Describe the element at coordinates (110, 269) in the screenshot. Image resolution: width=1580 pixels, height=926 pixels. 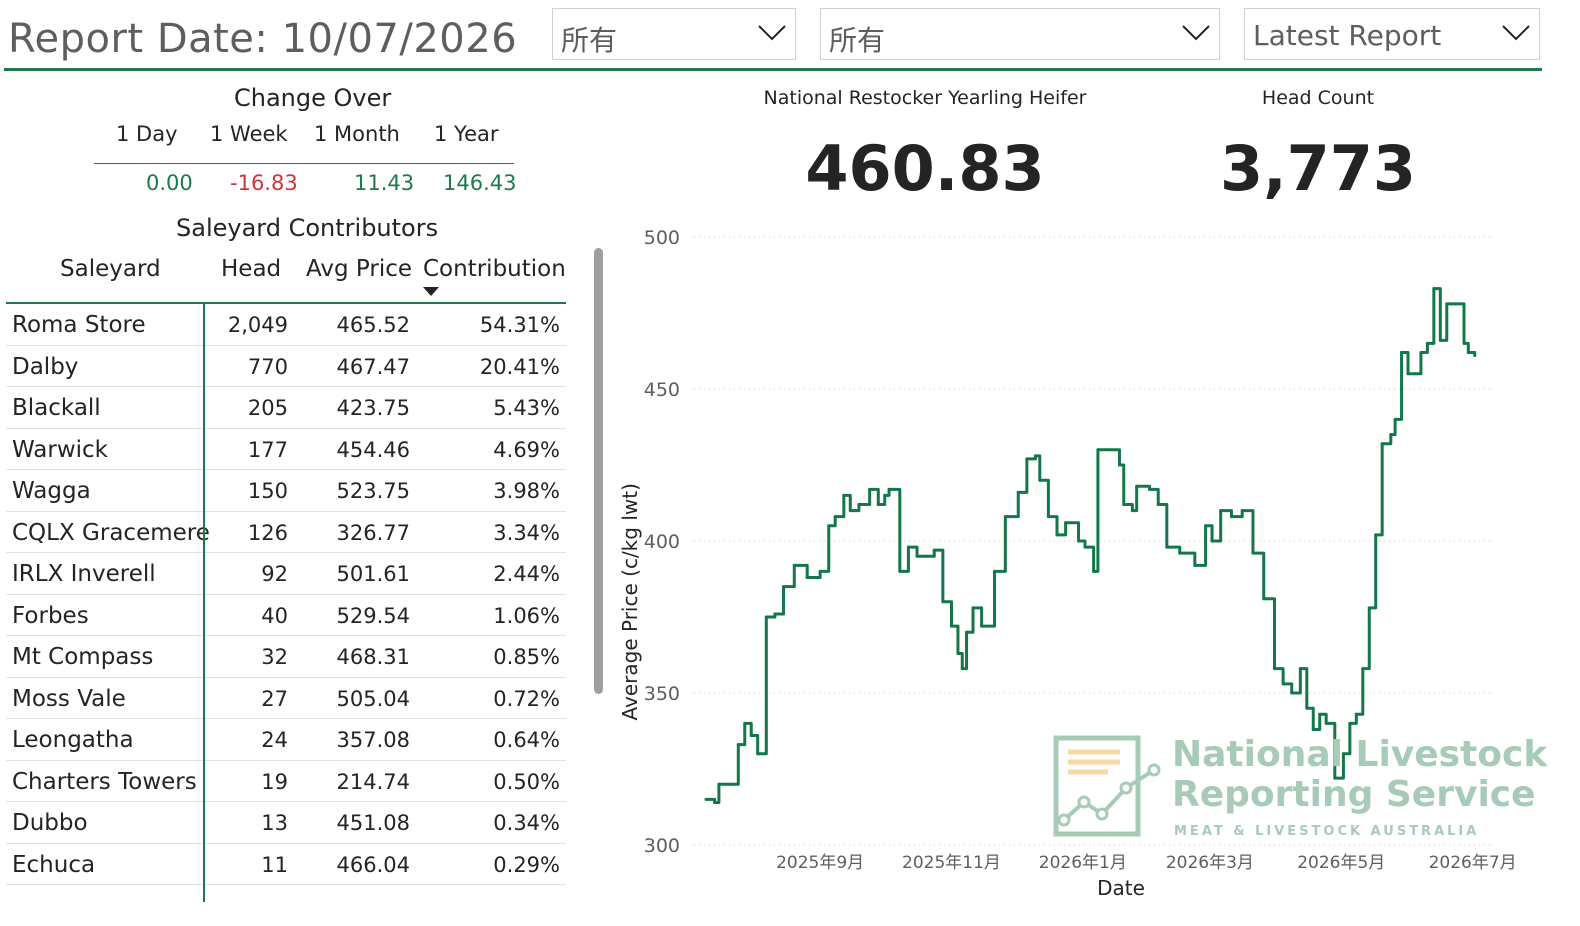
I see `column-header-saleyard: Saleyard` at that location.